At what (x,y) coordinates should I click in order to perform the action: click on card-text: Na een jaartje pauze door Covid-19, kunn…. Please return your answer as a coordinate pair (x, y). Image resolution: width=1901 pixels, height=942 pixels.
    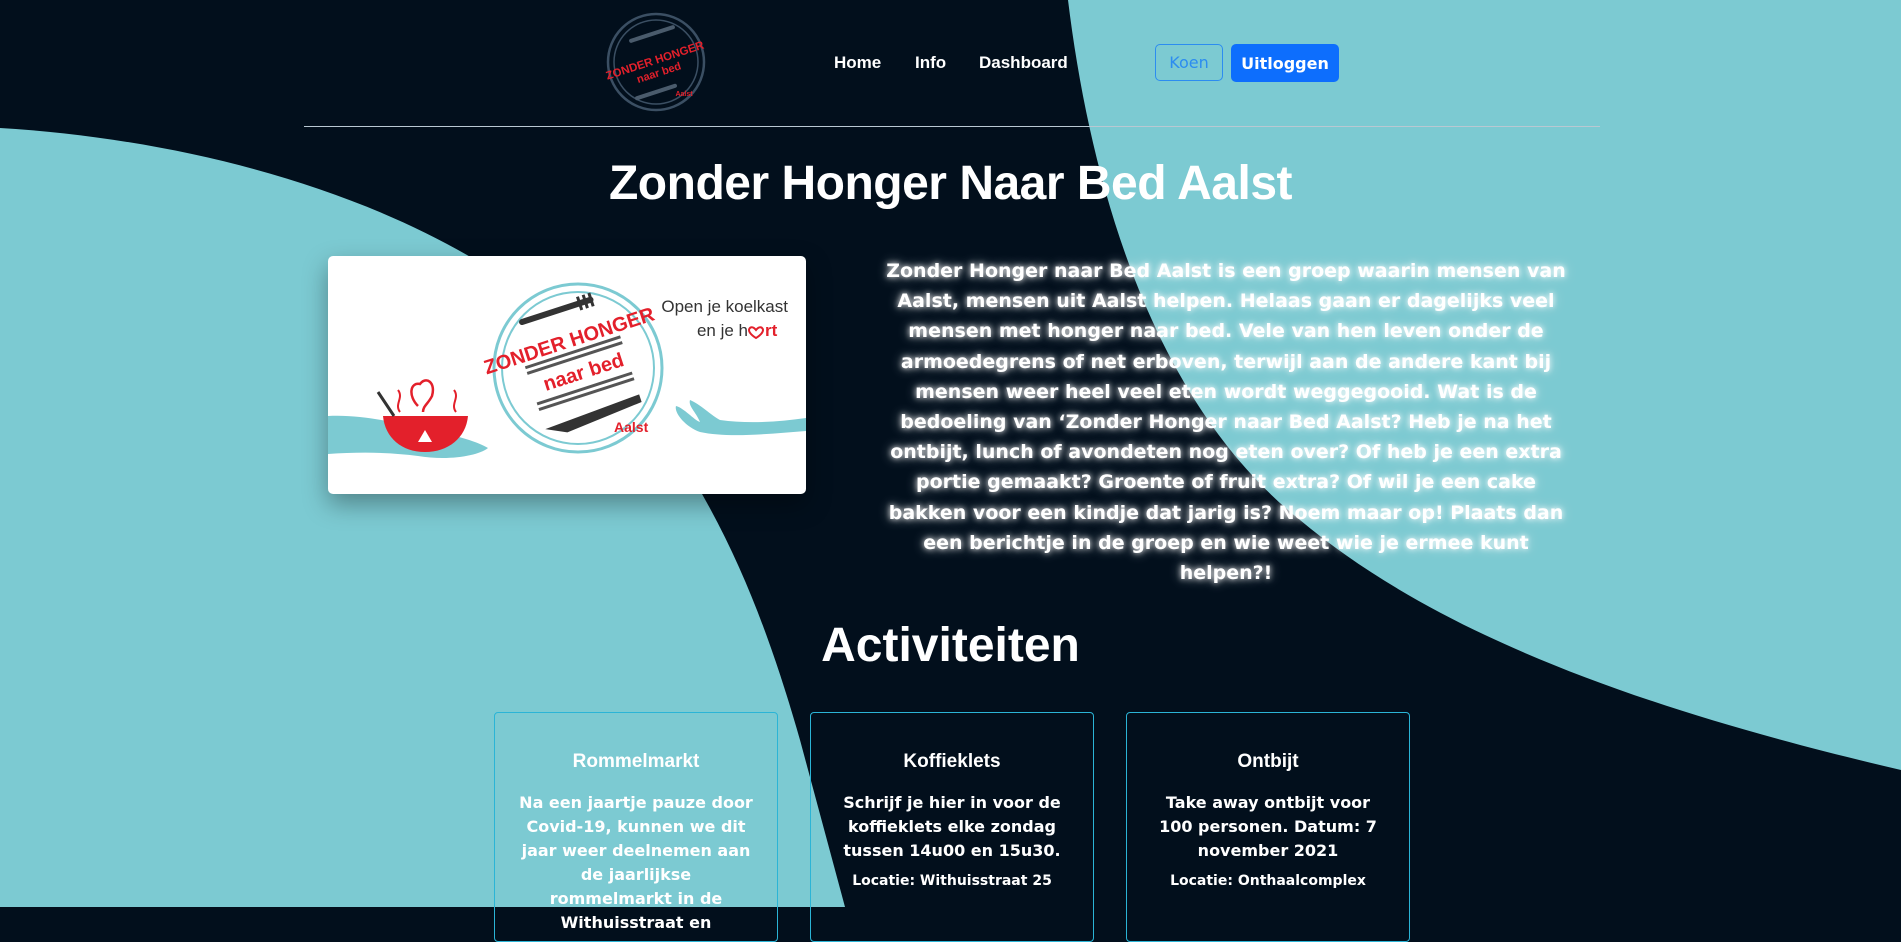
    Looking at the image, I should click on (636, 862).